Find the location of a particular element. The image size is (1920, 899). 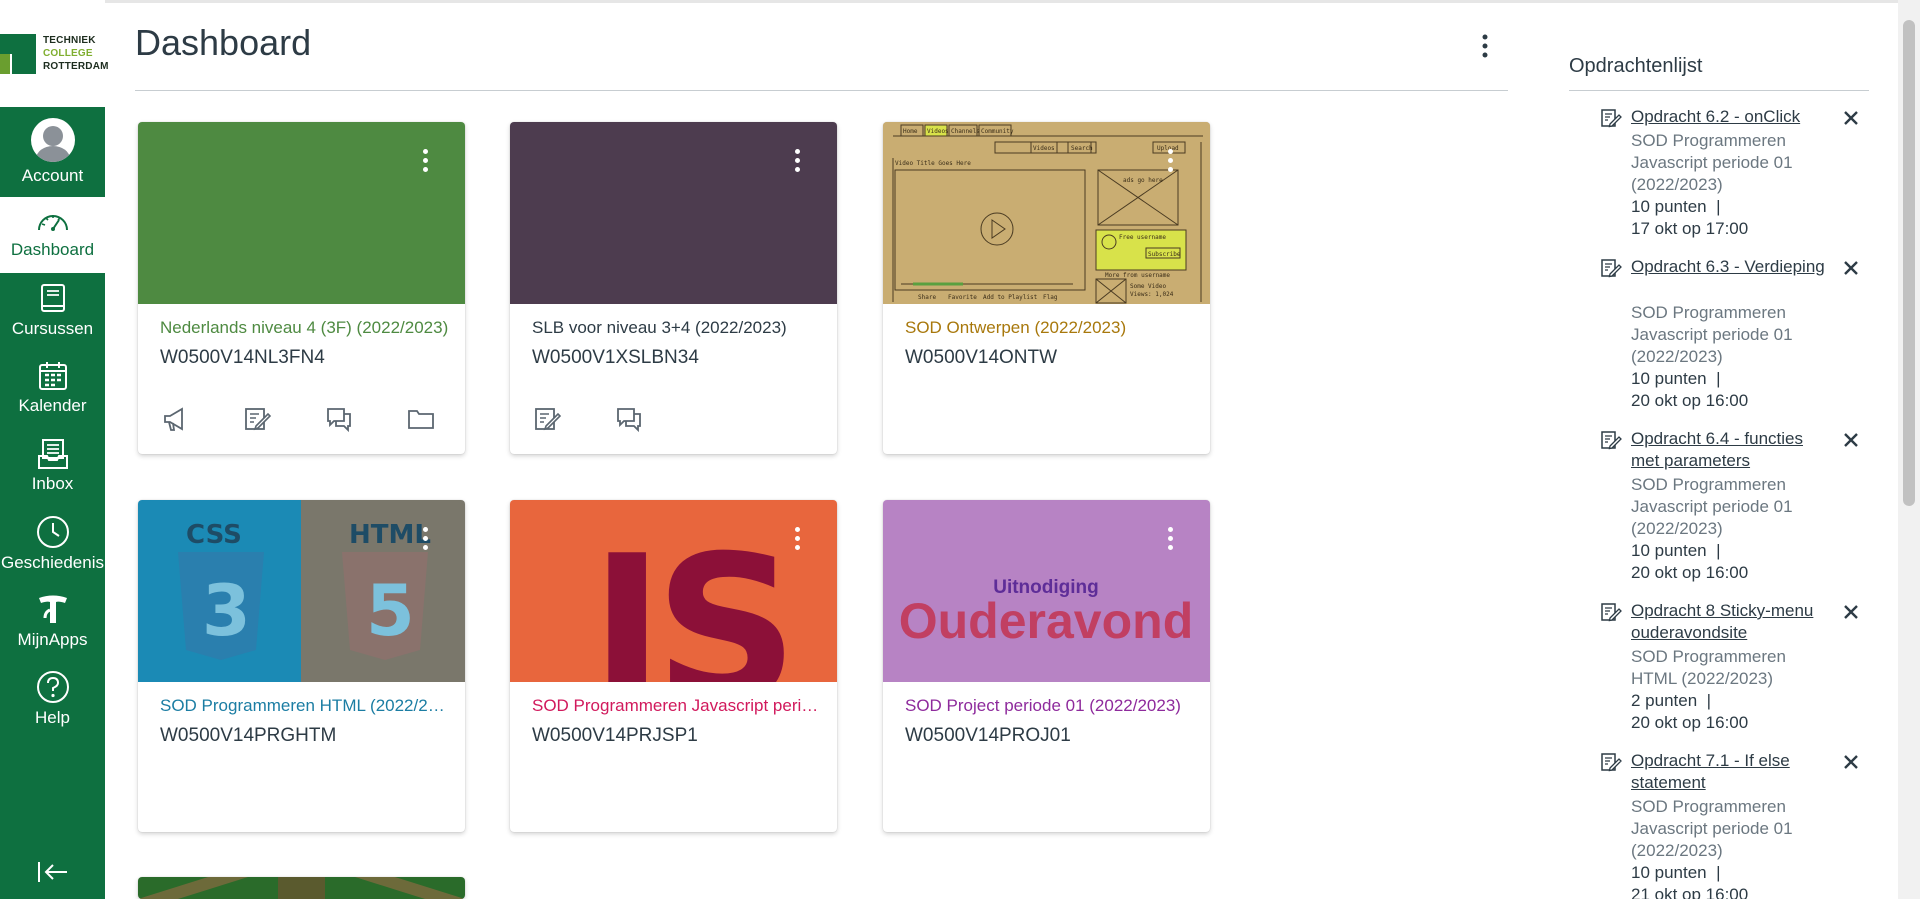

todo-course: SOD Programmeren HTML (2022/2023) is located at coordinates (1708, 667).